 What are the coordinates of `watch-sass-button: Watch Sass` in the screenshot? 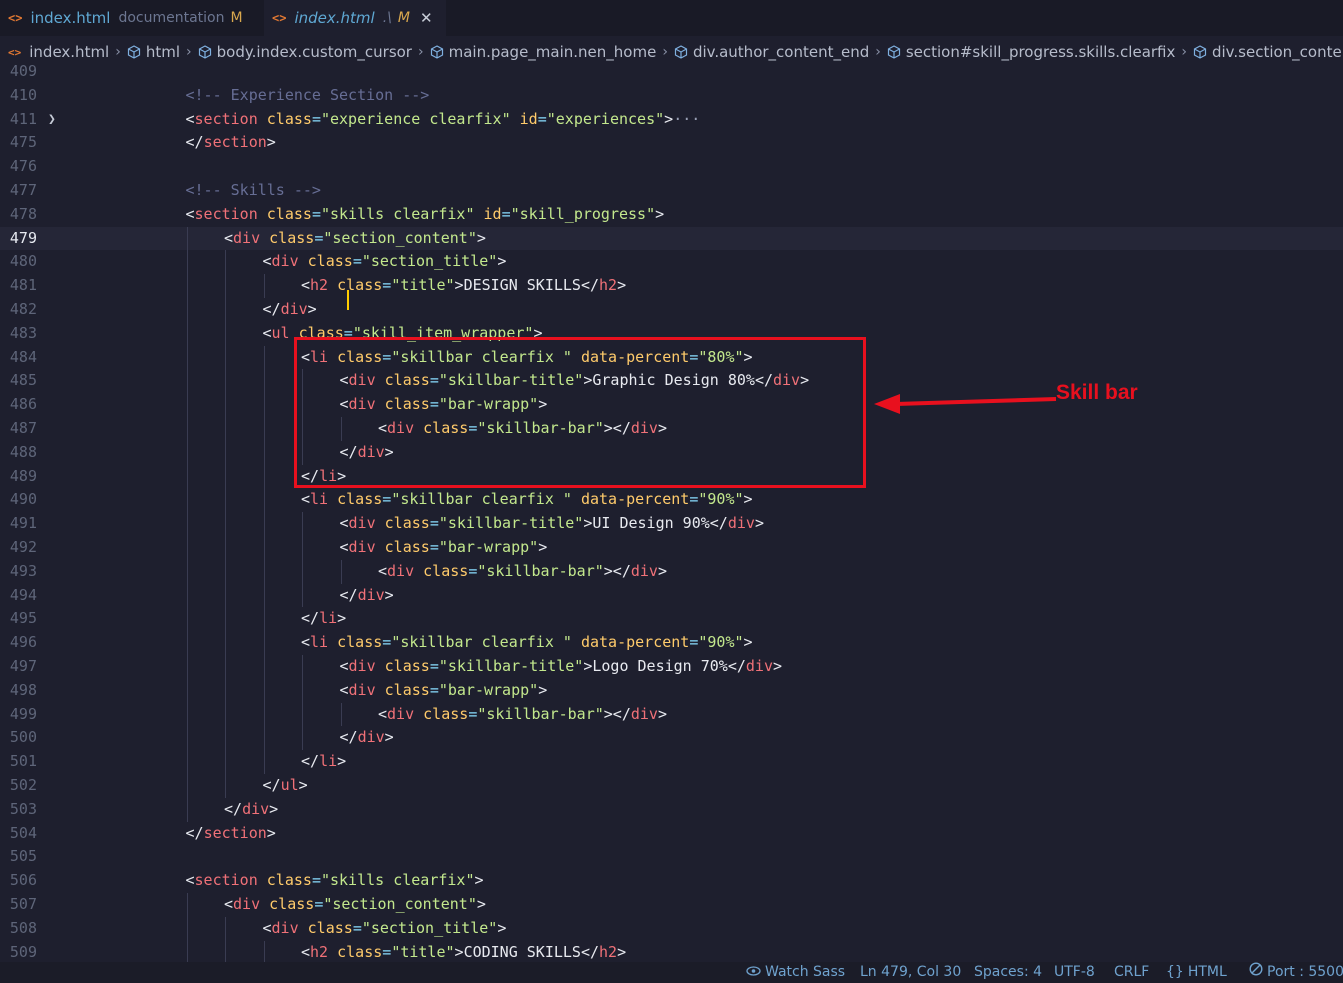 It's located at (795, 972).